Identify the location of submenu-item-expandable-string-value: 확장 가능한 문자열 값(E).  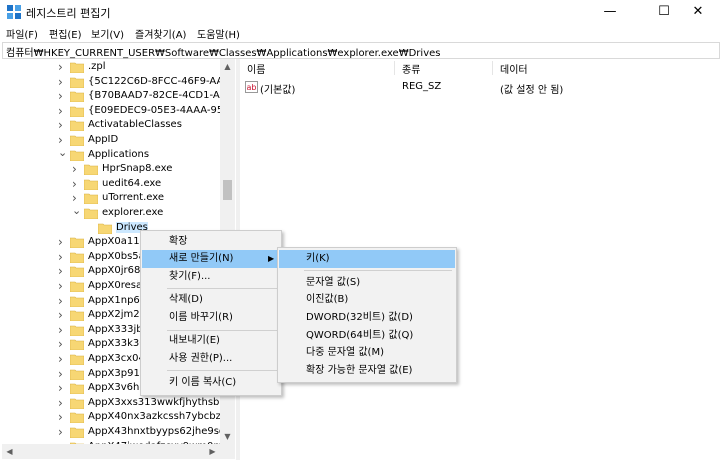
(367, 371).